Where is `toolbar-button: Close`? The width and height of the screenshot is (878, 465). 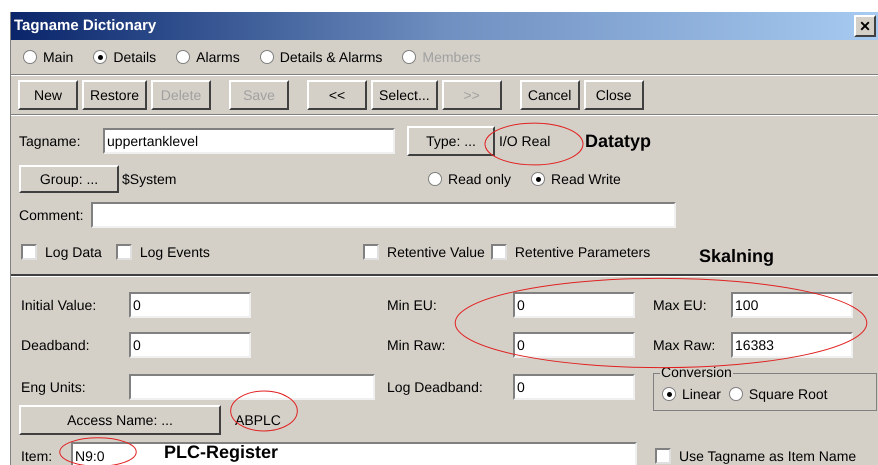 toolbar-button: Close is located at coordinates (614, 95).